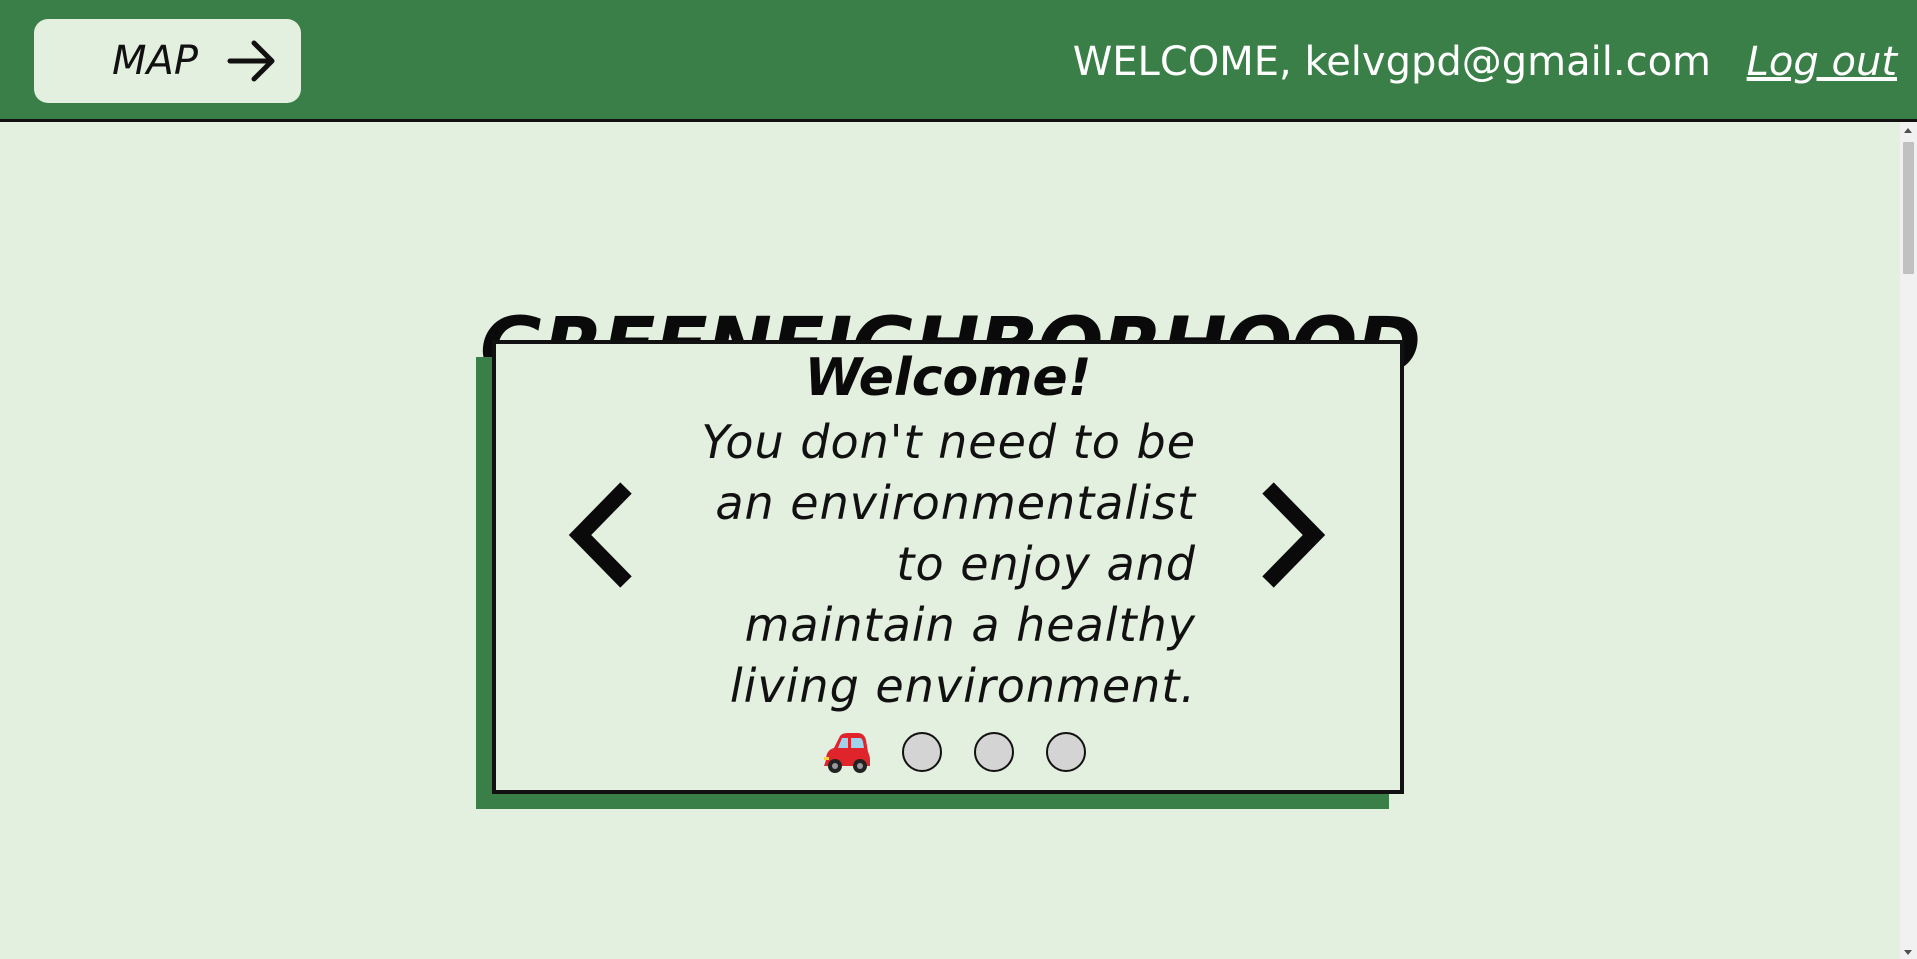 The image size is (1917, 959). I want to click on car-icon, so click(845, 752).